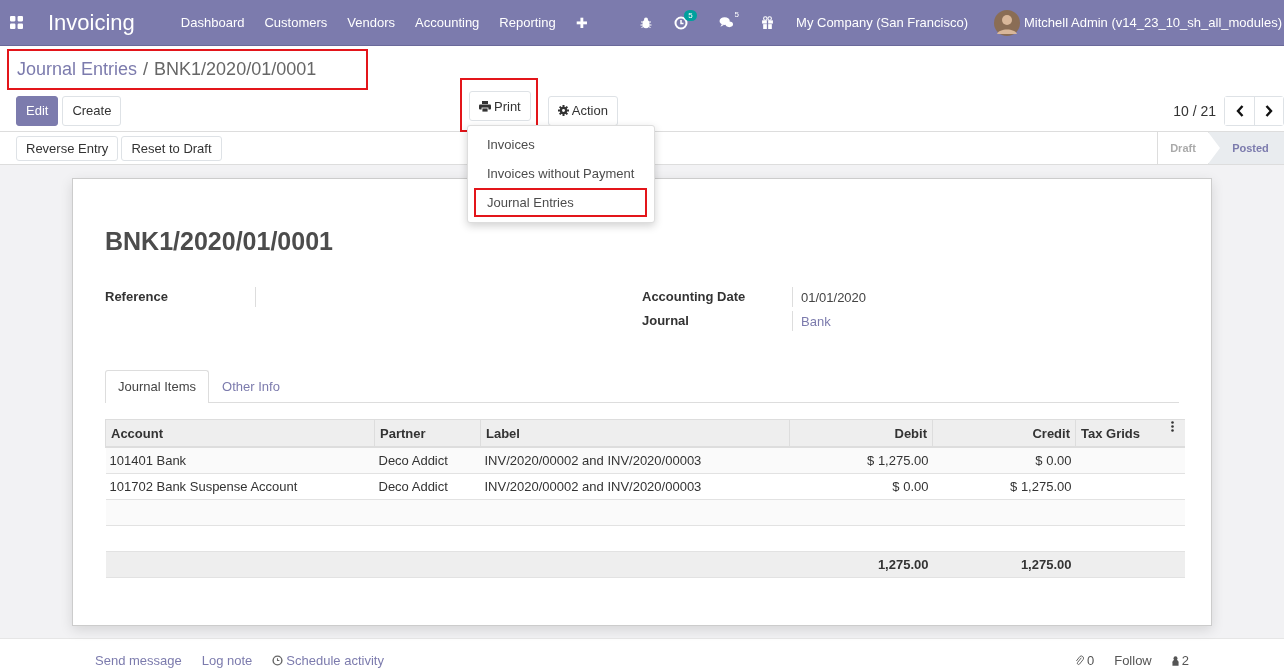 Image resolution: width=1284 pixels, height=669 pixels. Describe the element at coordinates (251, 386) in the screenshot. I see `notebook-tab: Other Info` at that location.